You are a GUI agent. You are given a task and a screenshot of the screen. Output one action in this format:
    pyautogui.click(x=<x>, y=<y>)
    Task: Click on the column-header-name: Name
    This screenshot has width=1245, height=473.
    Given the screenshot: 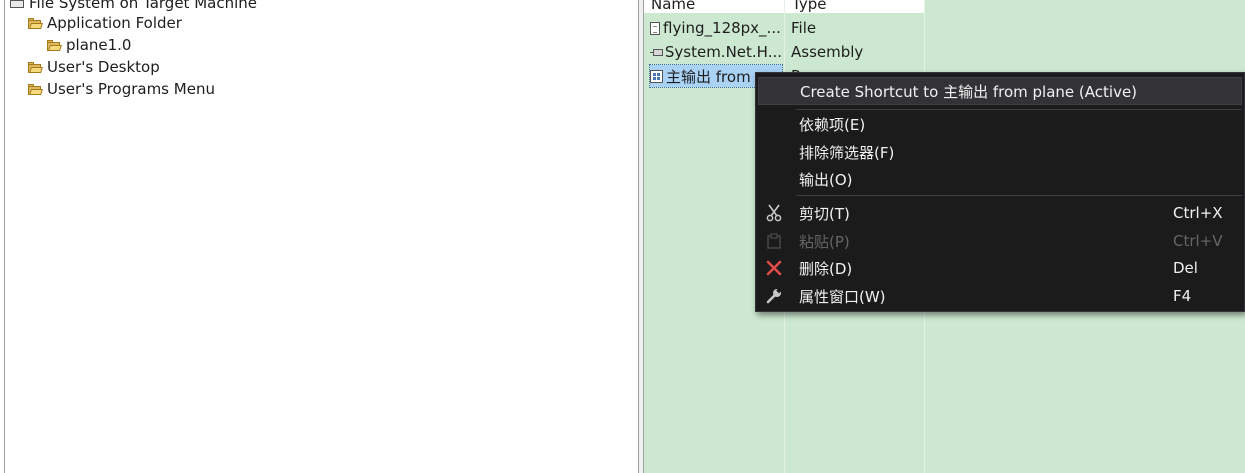 What is the action you would take?
    pyautogui.click(x=714, y=6)
    